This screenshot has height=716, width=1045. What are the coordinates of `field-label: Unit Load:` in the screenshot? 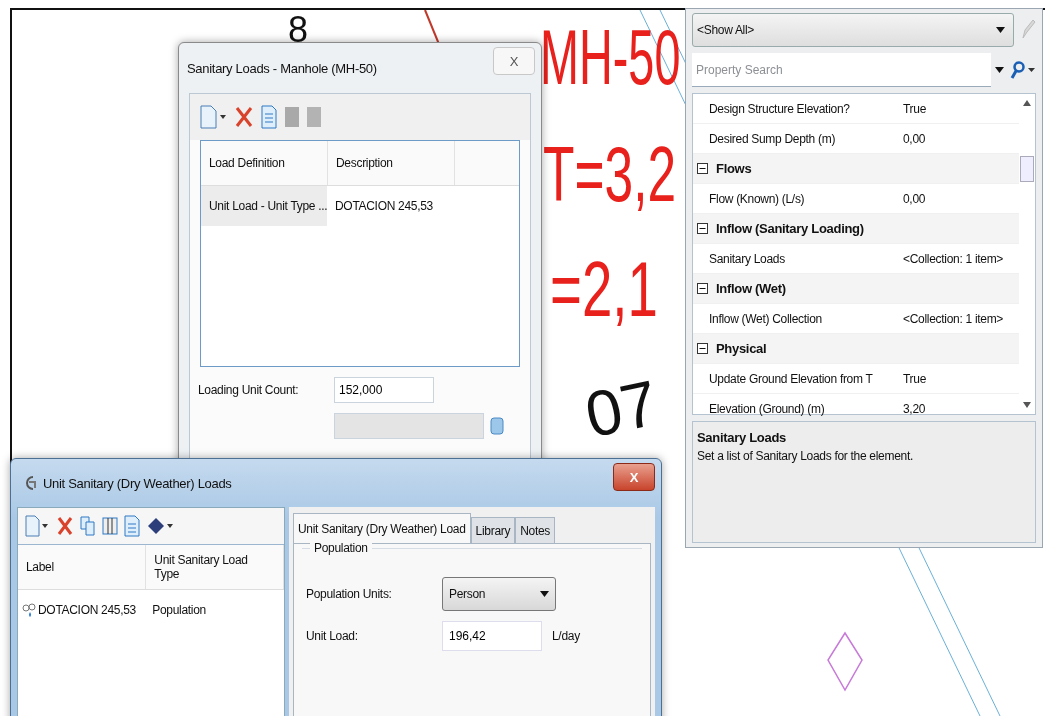 It's located at (332, 636).